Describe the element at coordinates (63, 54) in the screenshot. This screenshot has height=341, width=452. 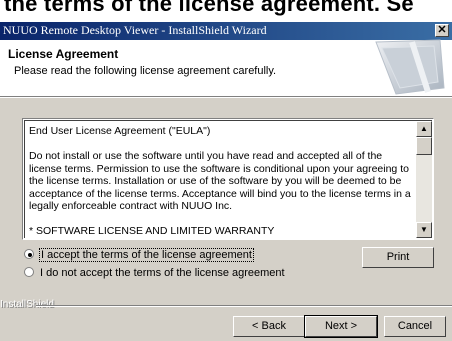
I see `header-title: License Agreement` at that location.